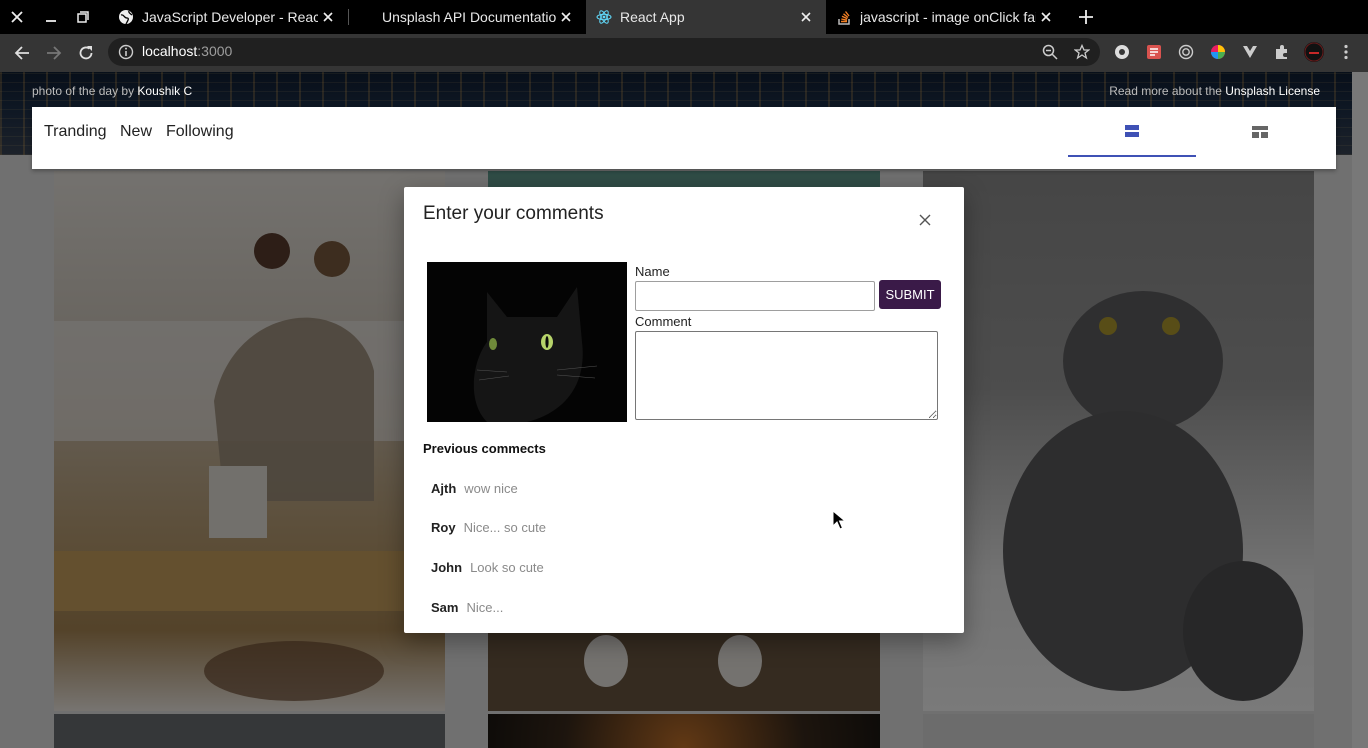 The height and width of the screenshot is (748, 1368). Describe the element at coordinates (83, 17) in the screenshot. I see `restore-window-icon` at that location.